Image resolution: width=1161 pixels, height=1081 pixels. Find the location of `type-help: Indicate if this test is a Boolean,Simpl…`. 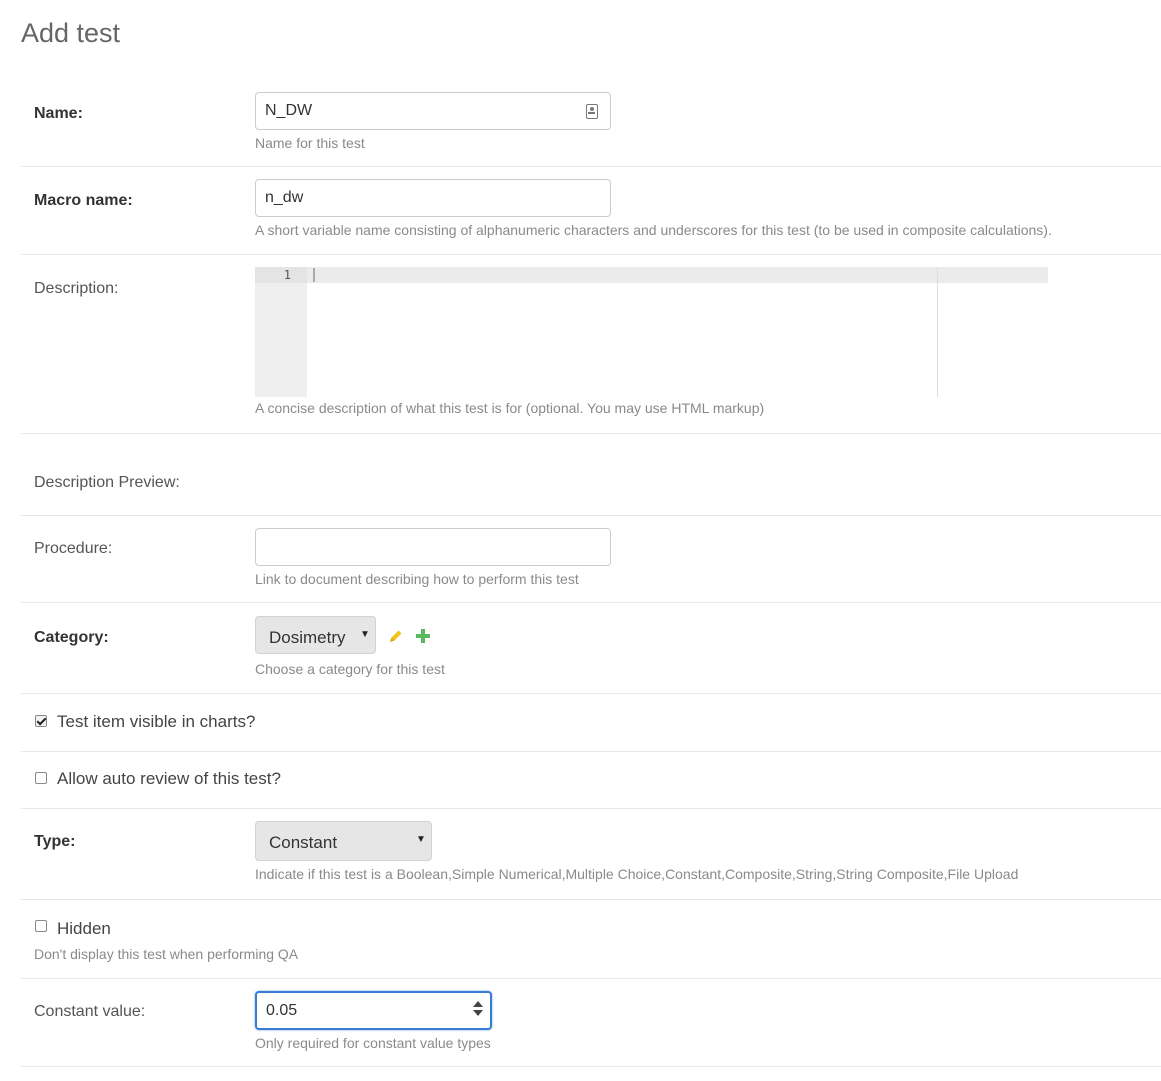

type-help: Indicate if this test is a Boolean,Simpl… is located at coordinates (637, 874).